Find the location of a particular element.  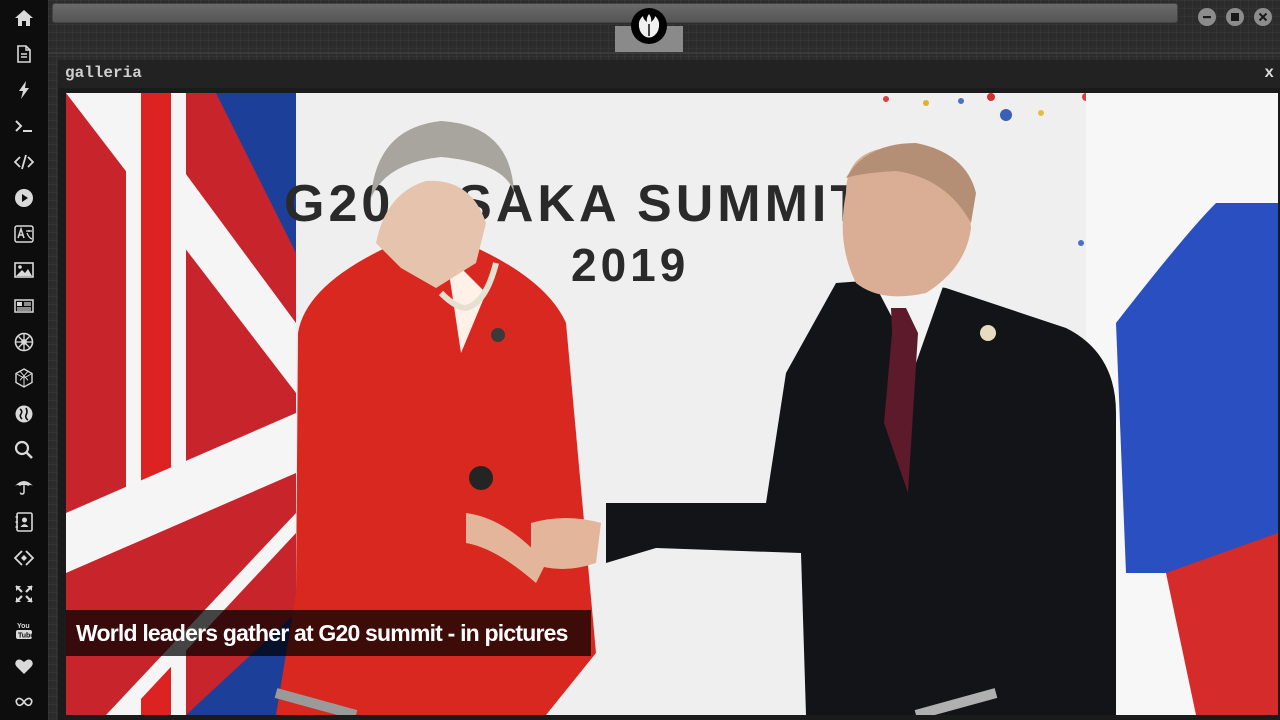

play-icon is located at coordinates (24, 198).